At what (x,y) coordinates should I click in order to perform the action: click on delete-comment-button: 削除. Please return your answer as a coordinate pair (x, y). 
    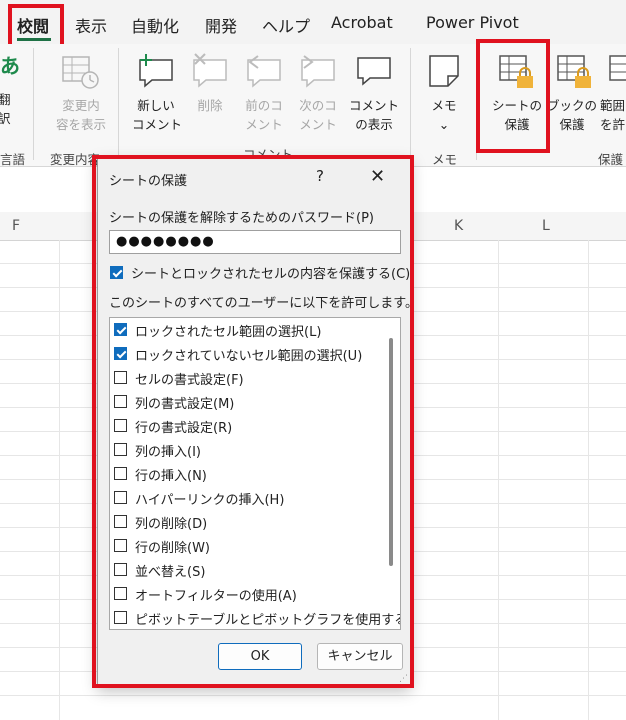
    Looking at the image, I should click on (210, 105).